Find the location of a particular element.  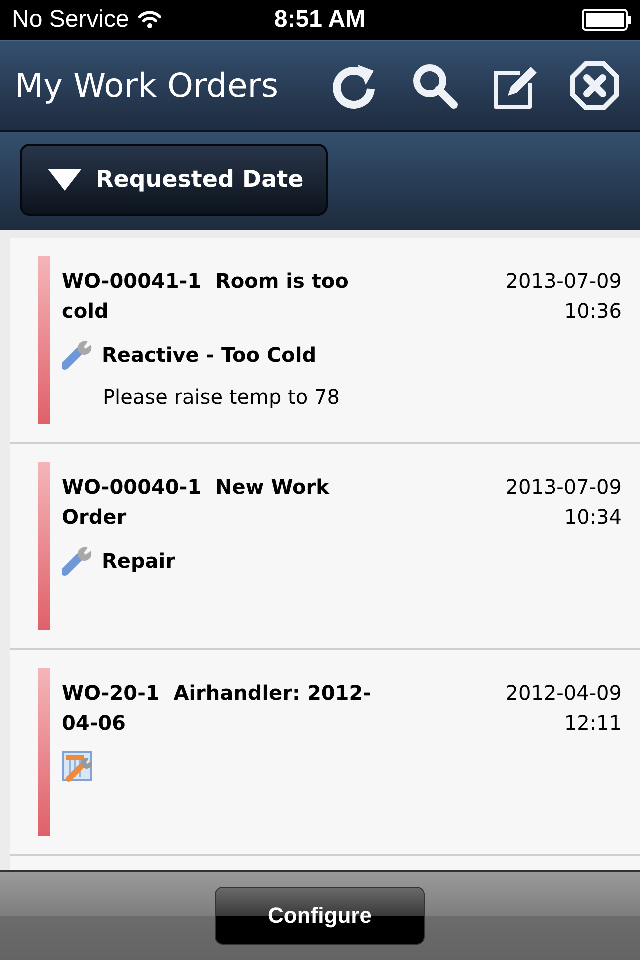

battery-icon is located at coordinates (607, 20).